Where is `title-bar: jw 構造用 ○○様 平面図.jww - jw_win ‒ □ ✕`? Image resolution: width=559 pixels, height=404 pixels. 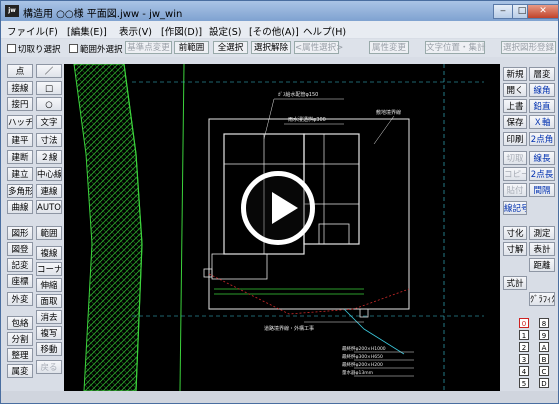
title-bar: jw 構造用 ○○様 平面図.jww - jw_win ‒ □ ✕ is located at coordinates (280, 11).